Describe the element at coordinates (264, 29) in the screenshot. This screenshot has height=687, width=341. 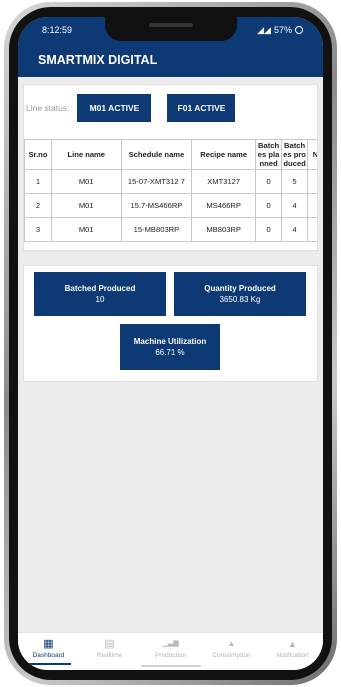
I see `signal-icon: ◢◢` at that location.